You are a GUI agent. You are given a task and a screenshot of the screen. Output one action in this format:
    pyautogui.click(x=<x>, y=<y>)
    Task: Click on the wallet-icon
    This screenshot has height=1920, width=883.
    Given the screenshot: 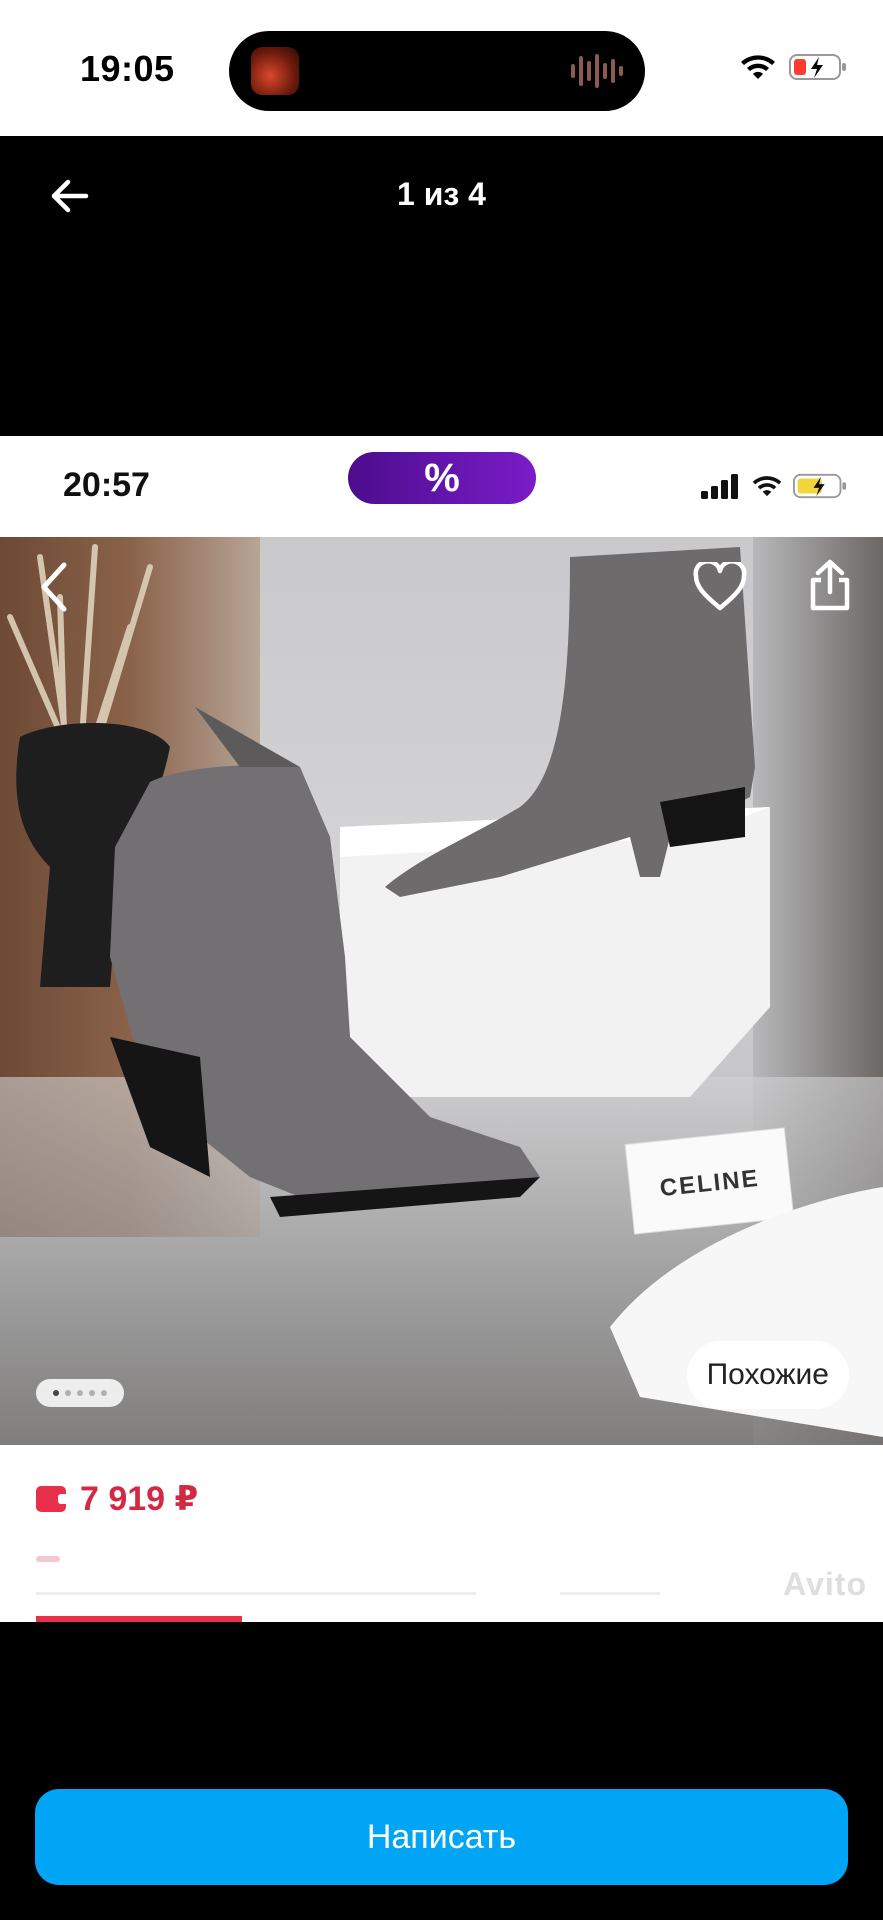 What is the action you would take?
    pyautogui.click(x=52, y=1499)
    